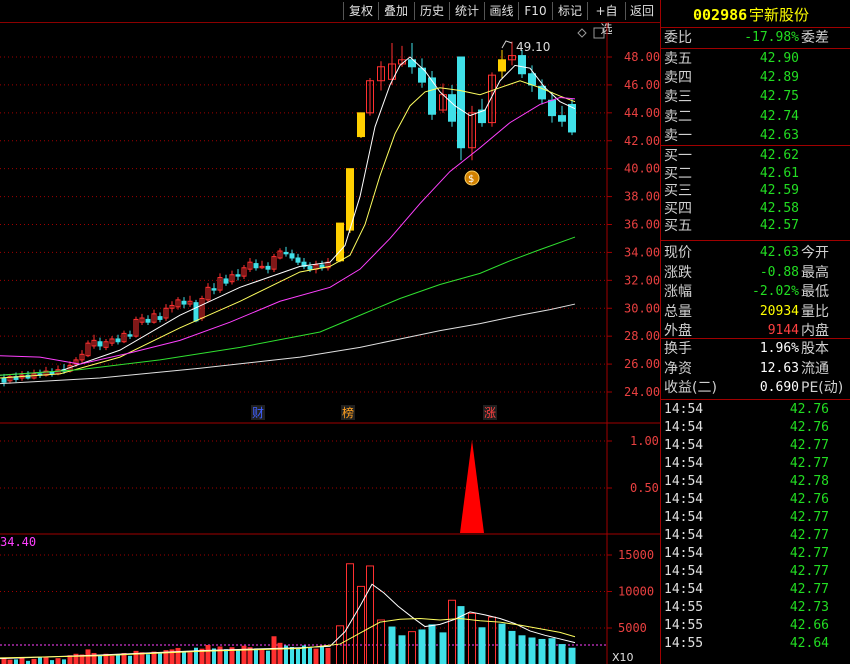 This screenshot has width=850, height=664. What do you see at coordinates (779, 116) in the screenshot?
I see `ask-price: 42.74` at bounding box center [779, 116].